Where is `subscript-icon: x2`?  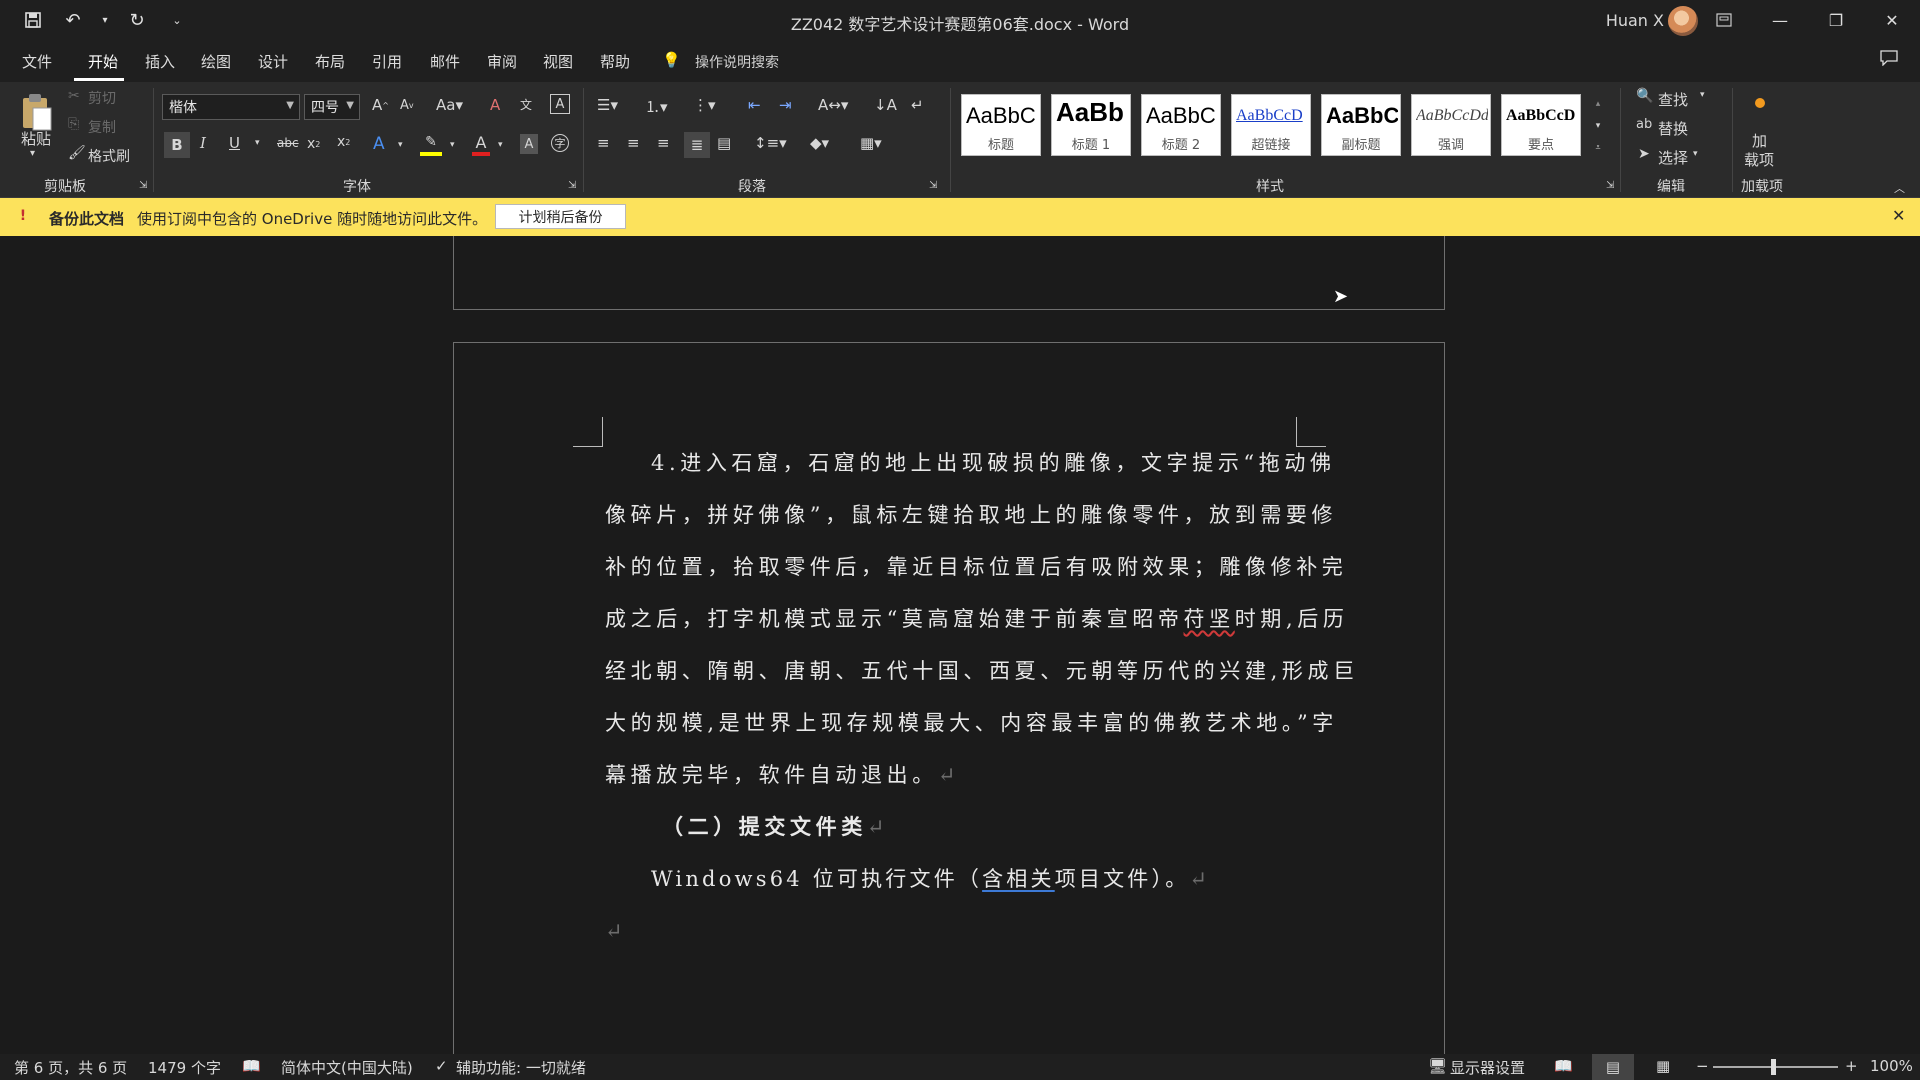 subscript-icon: x2 is located at coordinates (313, 144).